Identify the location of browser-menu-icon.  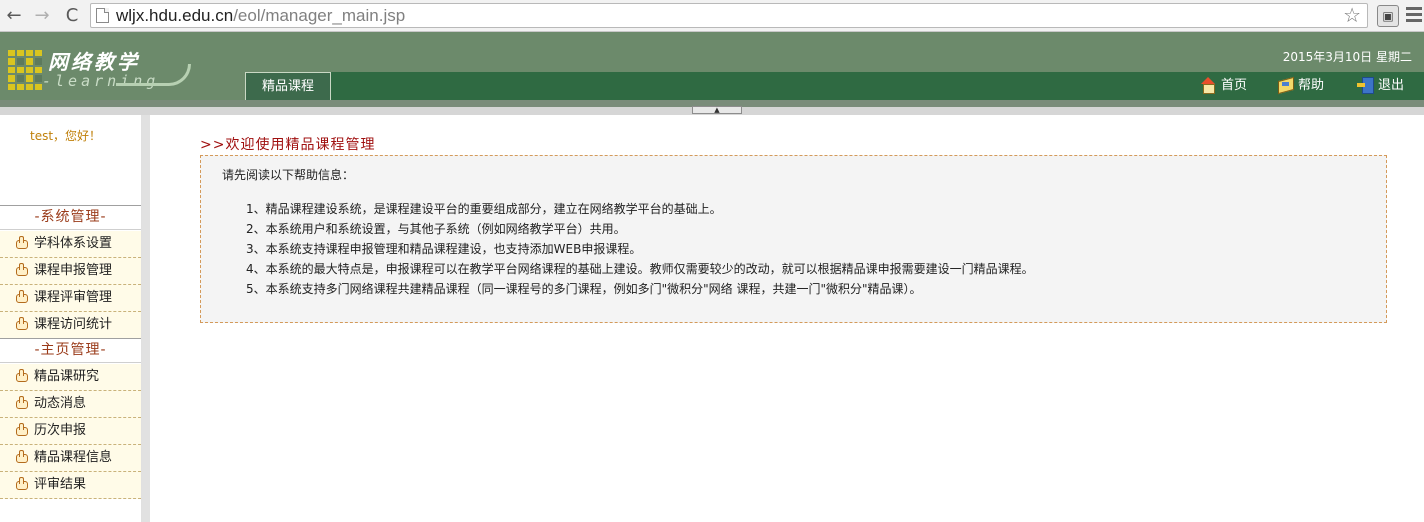
(1414, 16).